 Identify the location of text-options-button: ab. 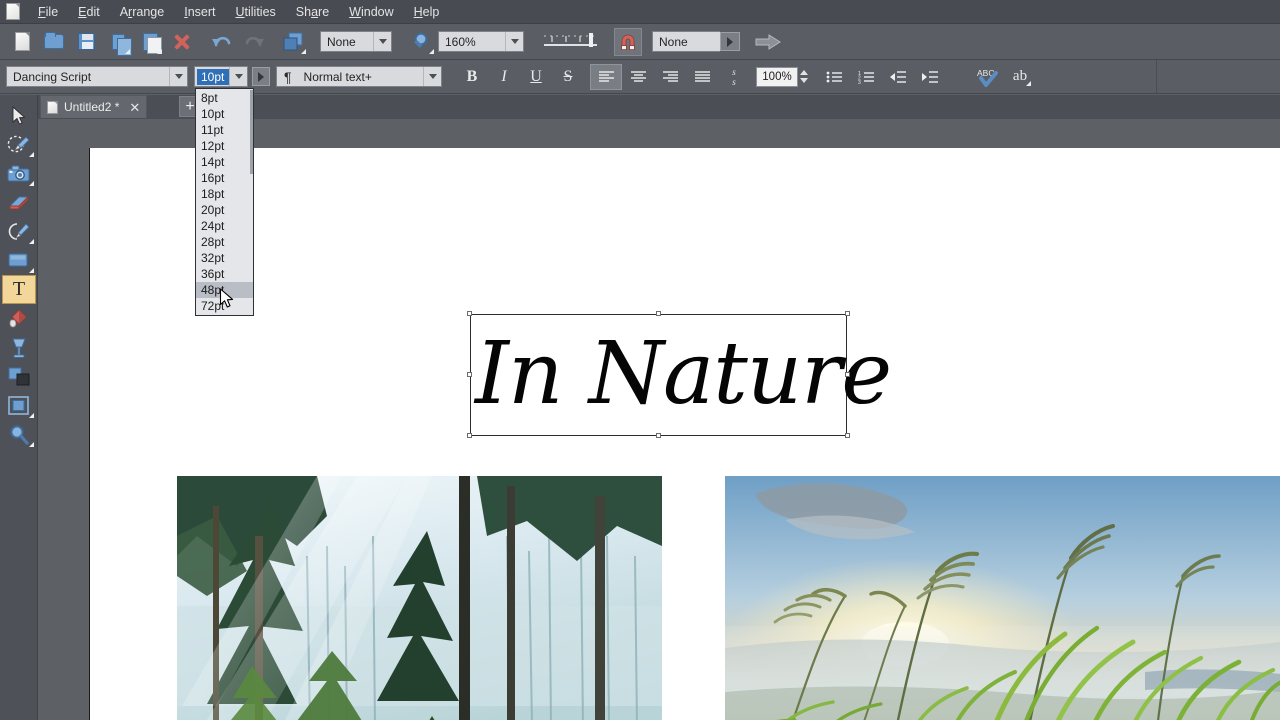
(1020, 77).